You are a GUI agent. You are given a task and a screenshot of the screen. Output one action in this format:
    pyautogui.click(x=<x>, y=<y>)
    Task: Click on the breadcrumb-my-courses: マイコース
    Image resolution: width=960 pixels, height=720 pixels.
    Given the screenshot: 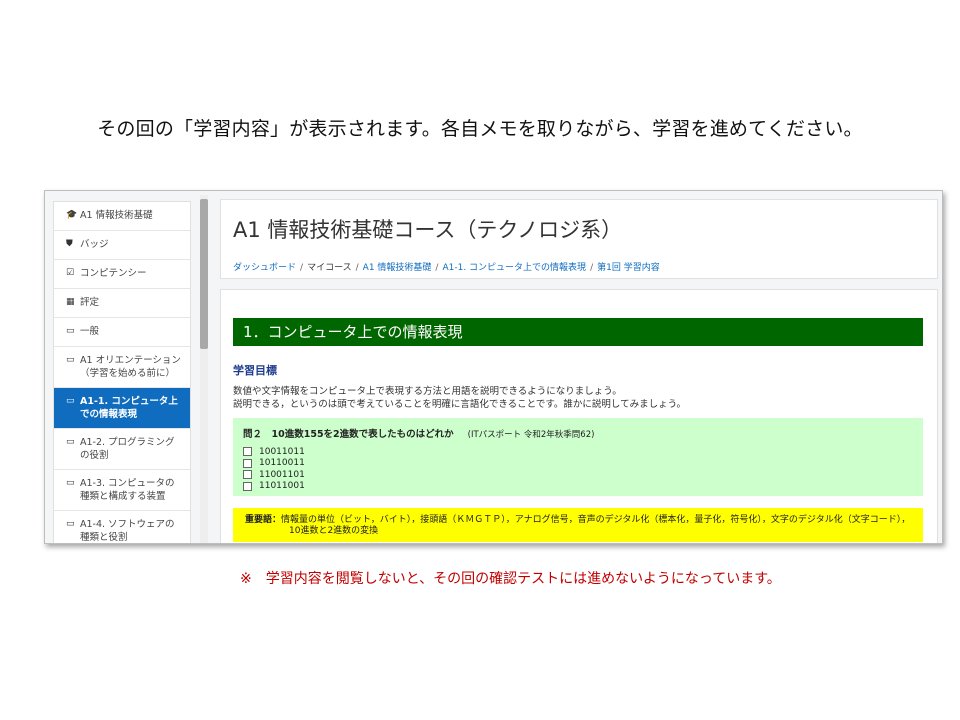 What is the action you would take?
    pyautogui.click(x=329, y=268)
    